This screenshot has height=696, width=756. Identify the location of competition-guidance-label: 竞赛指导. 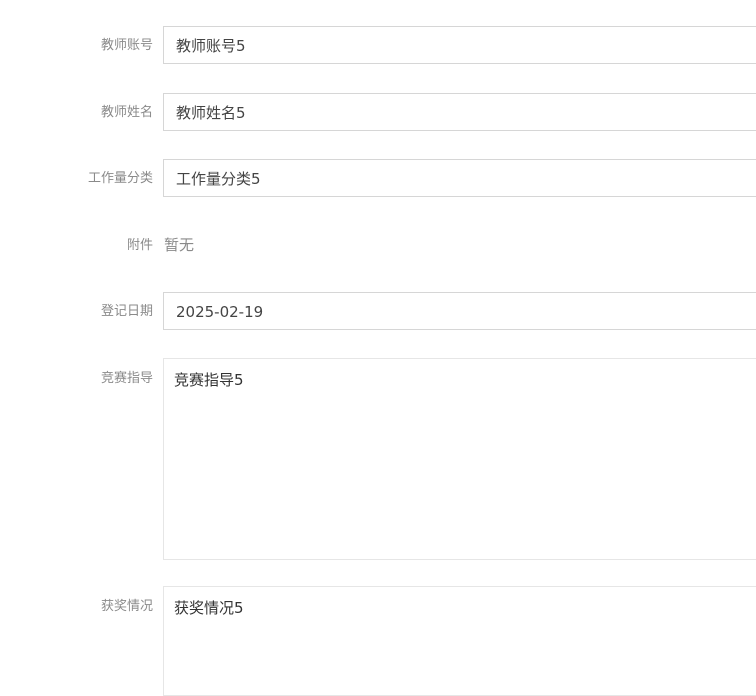
(126, 378).